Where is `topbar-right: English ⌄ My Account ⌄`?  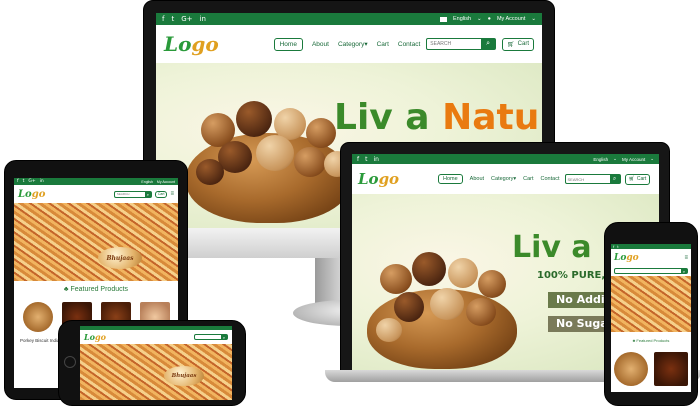
topbar-right: English ⌄ My Account ⌄ is located at coordinates (623, 159).